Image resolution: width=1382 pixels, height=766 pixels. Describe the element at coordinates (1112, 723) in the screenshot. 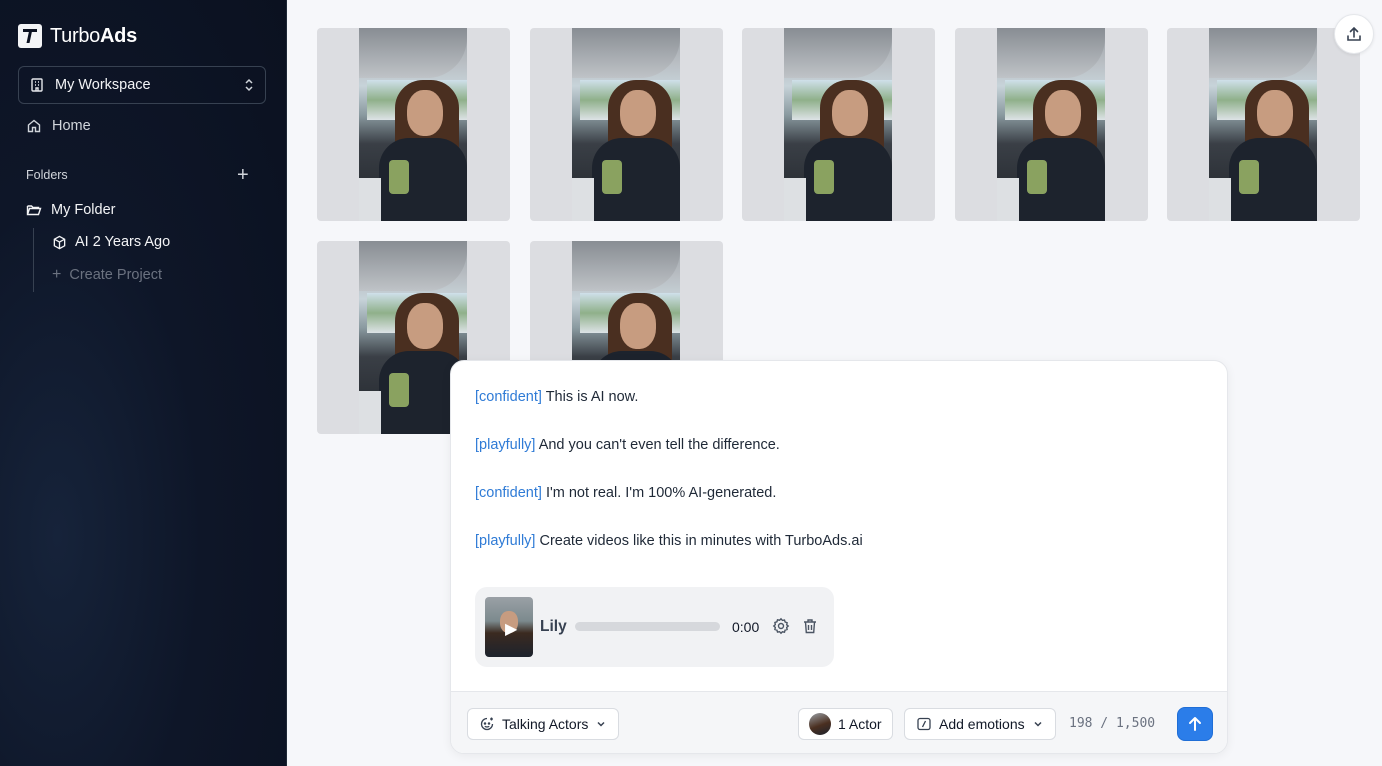

I see `character-counter: 198 / 1,500` at that location.